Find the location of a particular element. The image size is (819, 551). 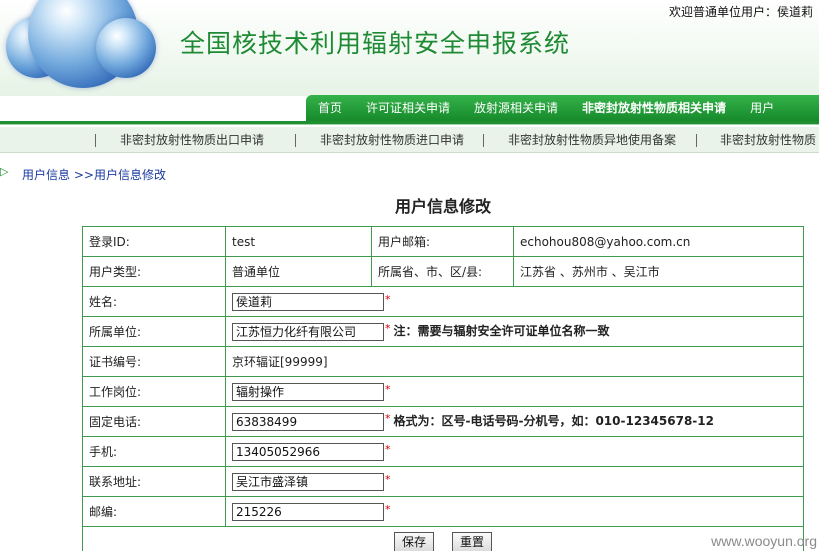

form-row-name: 姓名: 侯道莉 * is located at coordinates (443, 301).